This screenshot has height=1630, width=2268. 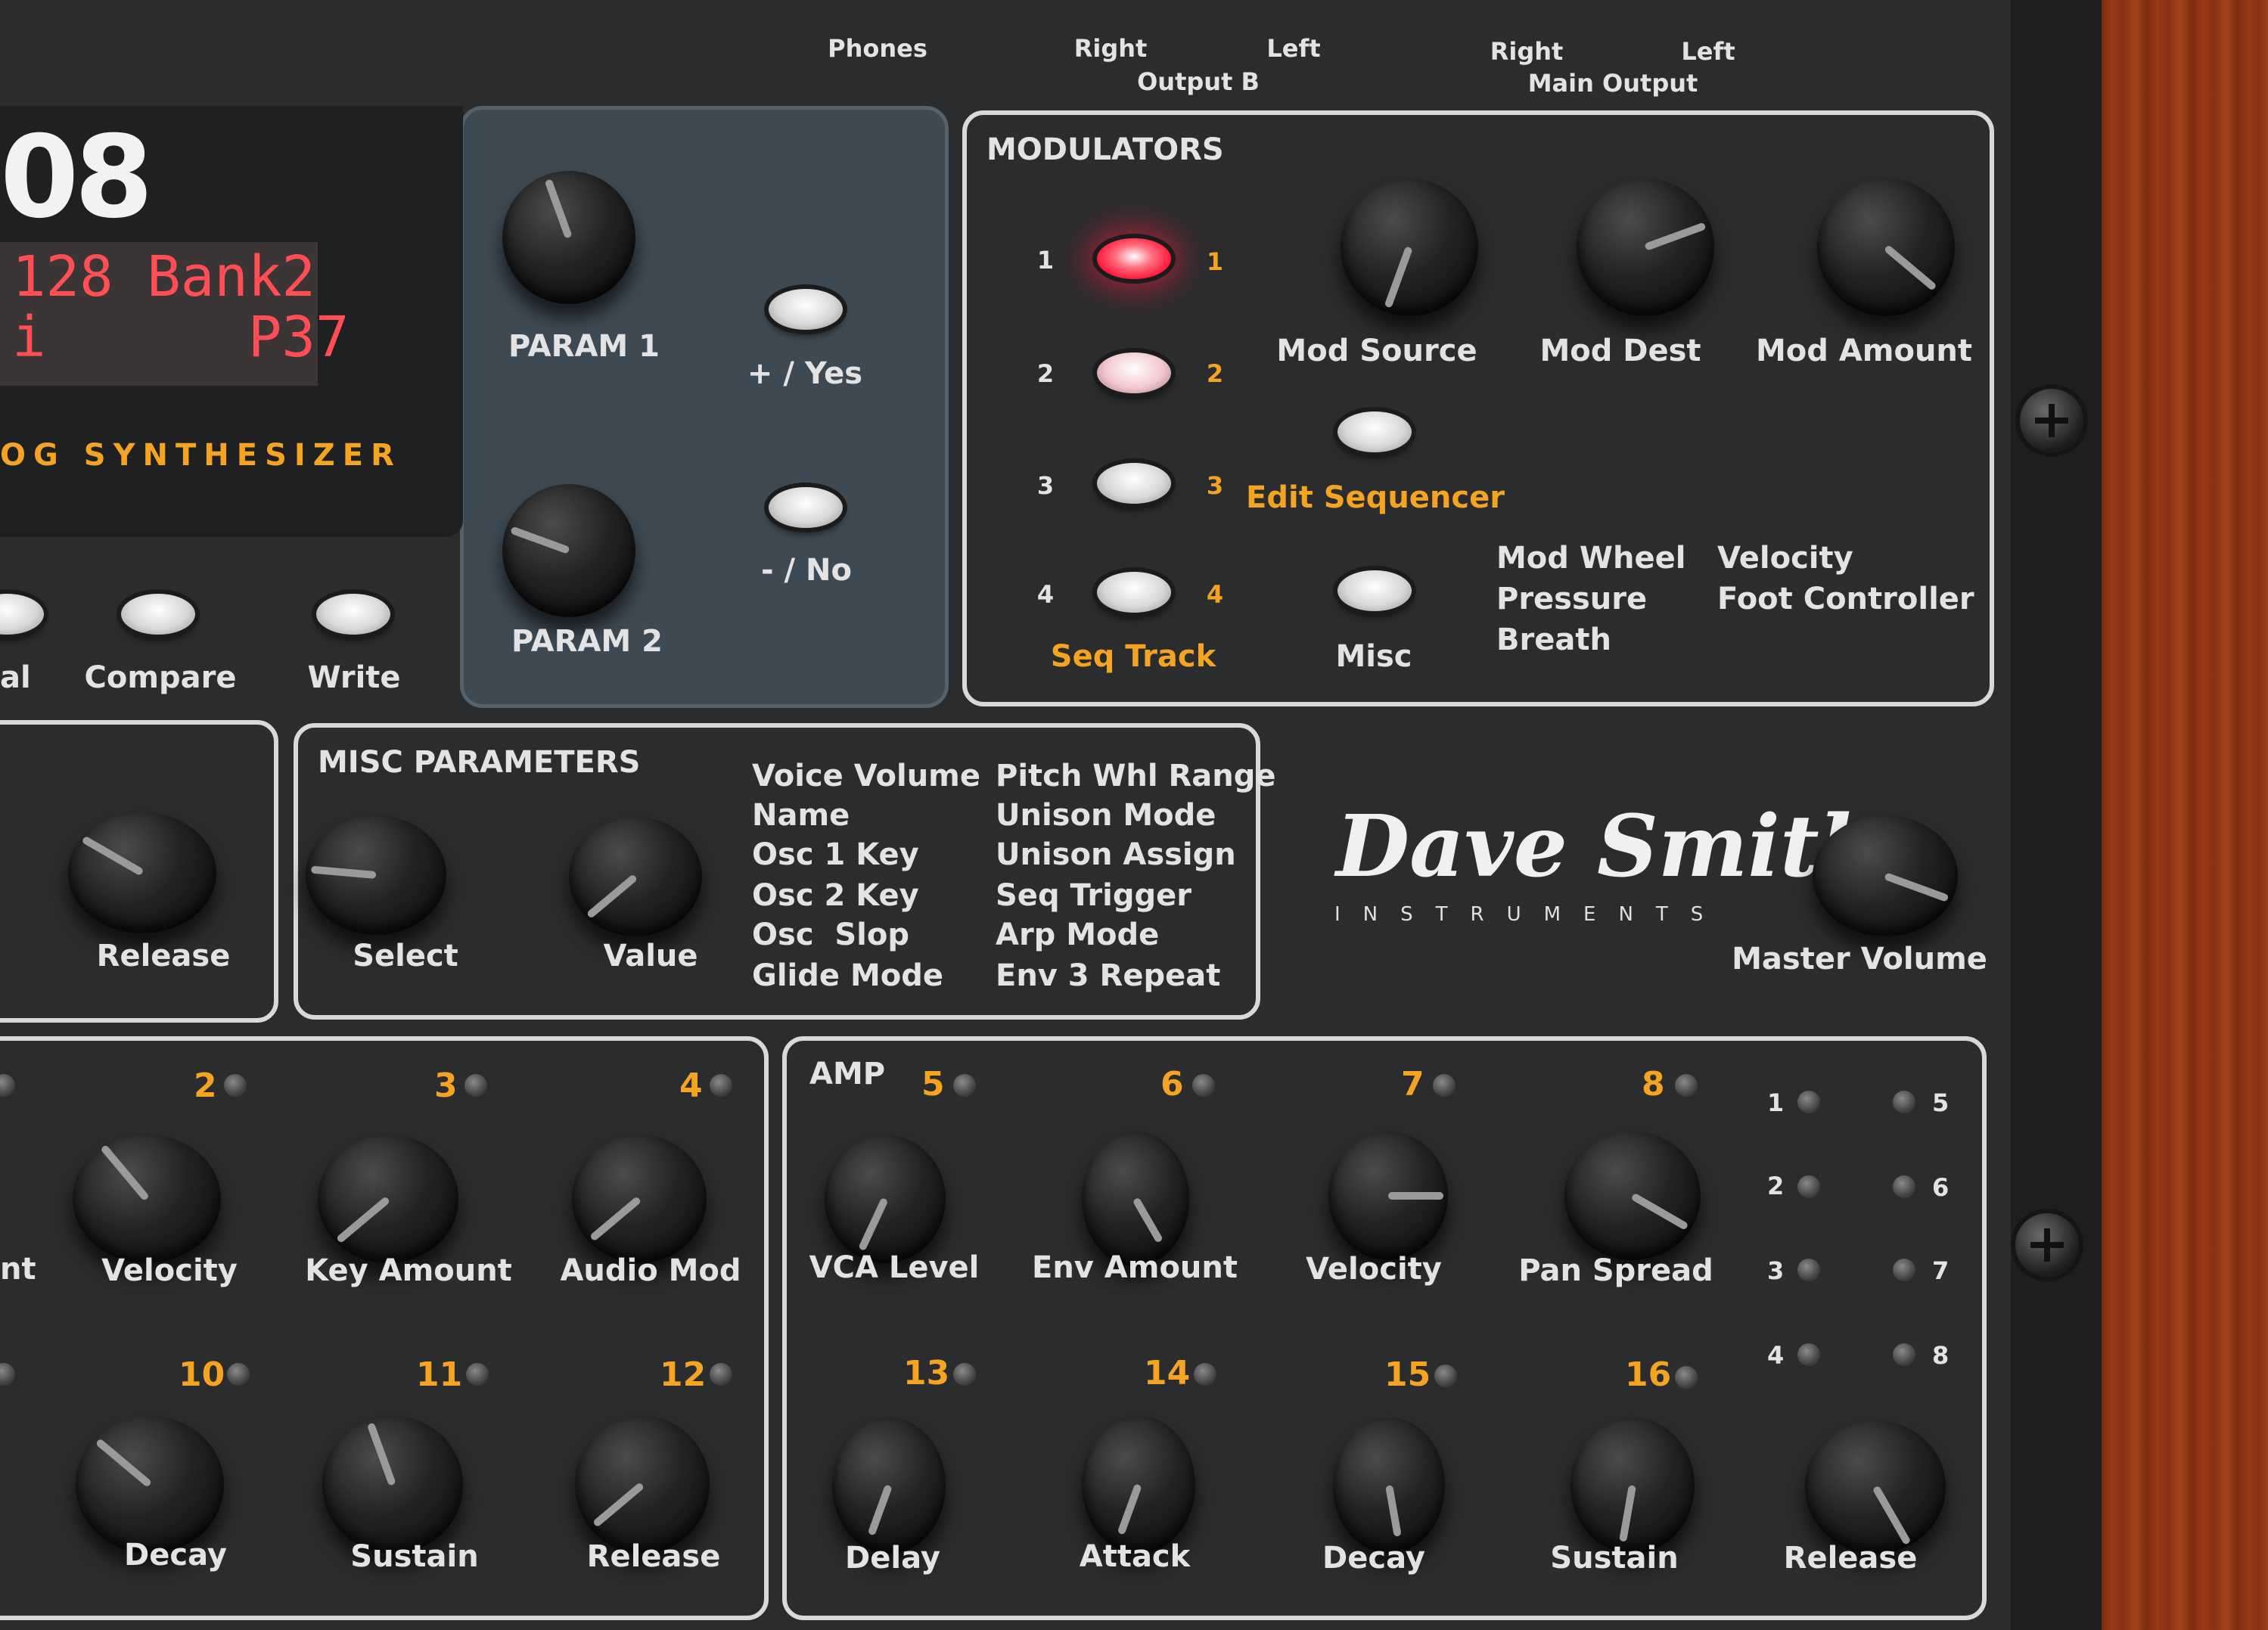 I want to click on mod-row-3-label-right: 3, so click(x=1215, y=485).